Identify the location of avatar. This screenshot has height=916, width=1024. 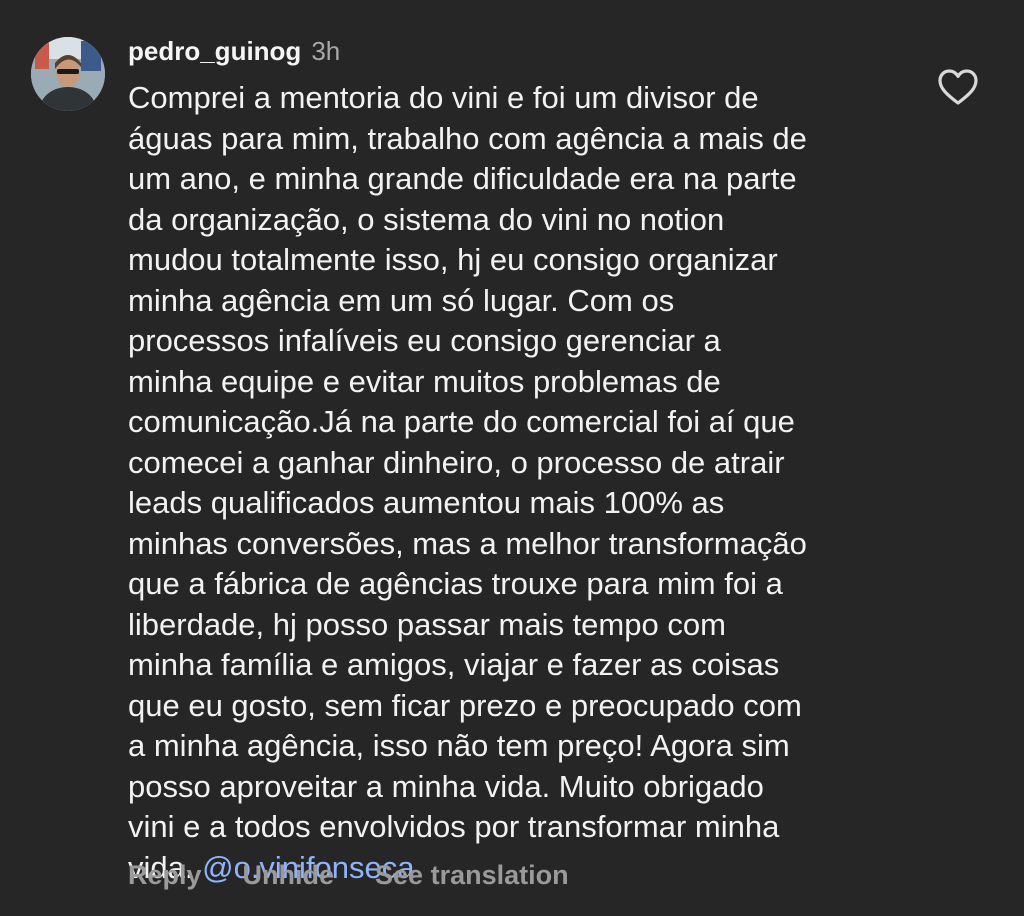
(68, 74).